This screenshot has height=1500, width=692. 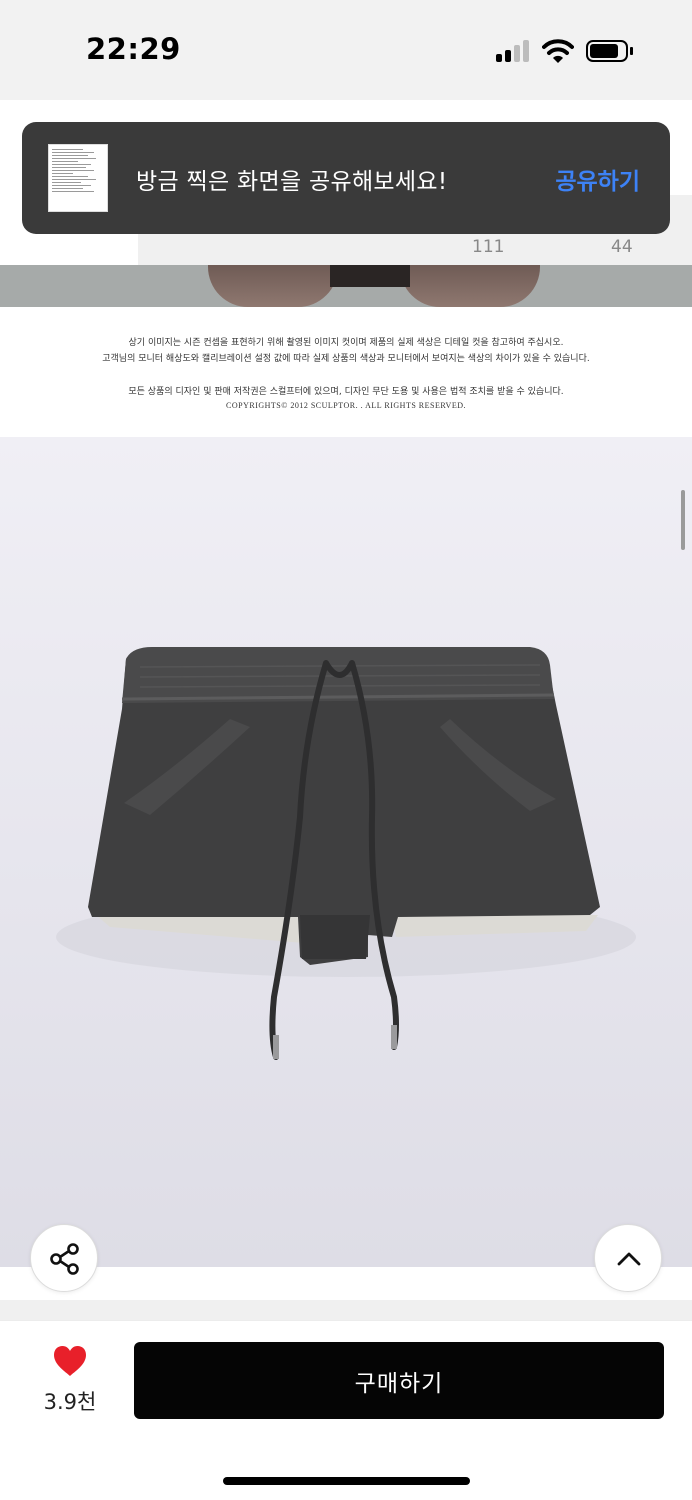 What do you see at coordinates (622, 247) in the screenshot?
I see `tab-count-qna: 44` at bounding box center [622, 247].